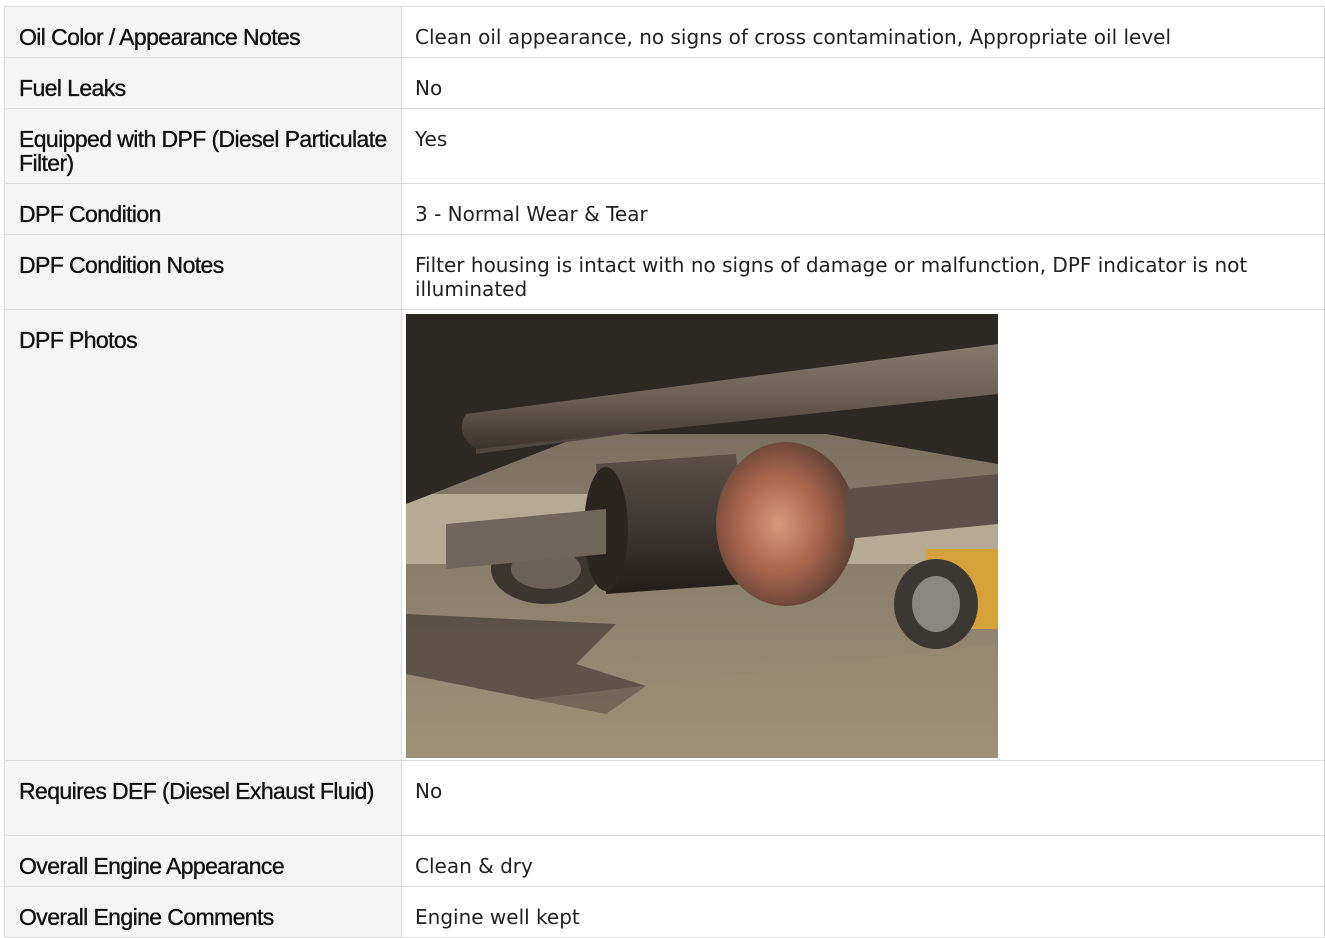  I want to click on row-value-requires-def: No, so click(429, 791).